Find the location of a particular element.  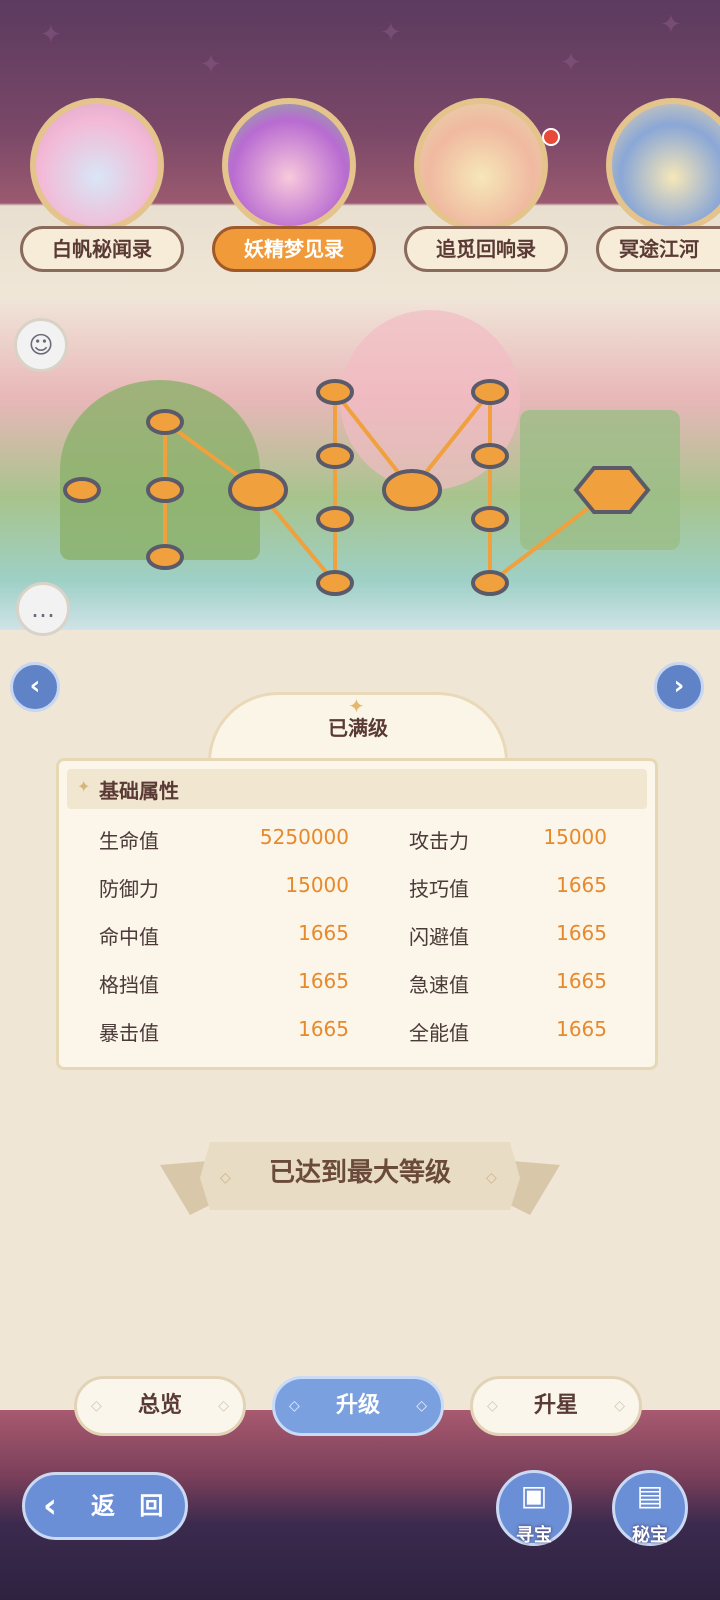

tab-upgrade: ◇ 升级 ◇ is located at coordinates (358, 1406).